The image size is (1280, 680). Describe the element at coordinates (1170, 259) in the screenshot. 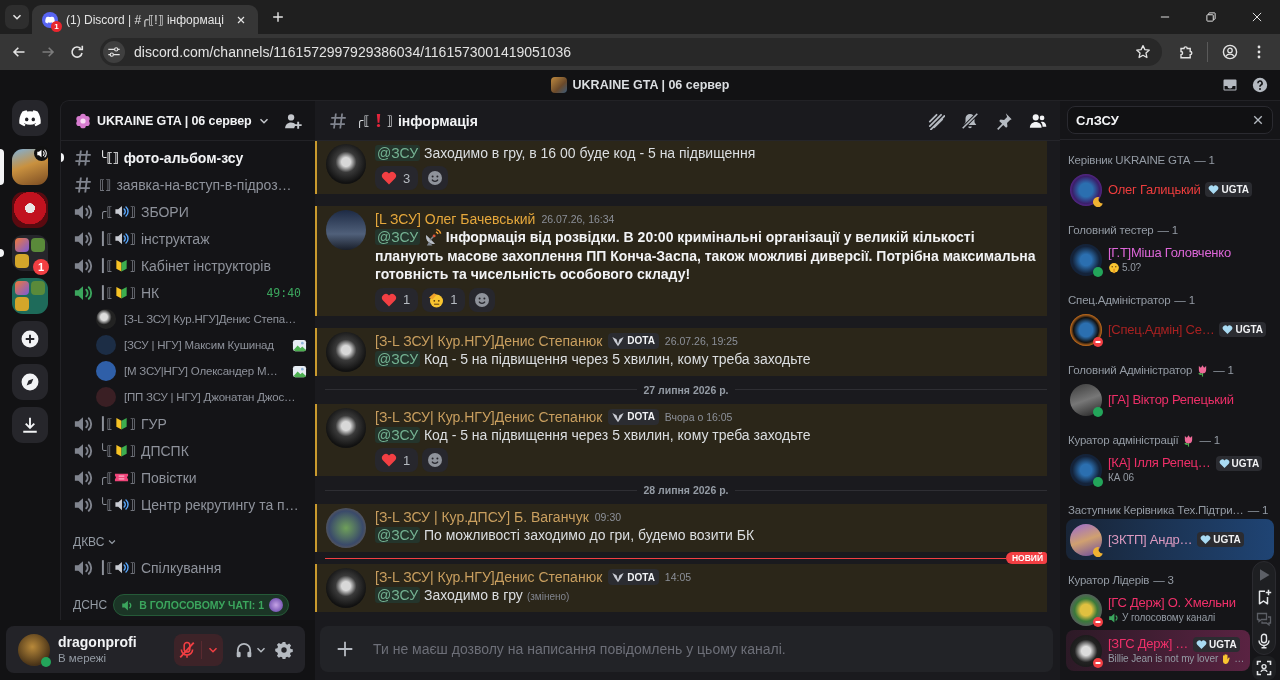

I see `member-item: [Г.Т]Міша Головченко 5.0?` at that location.